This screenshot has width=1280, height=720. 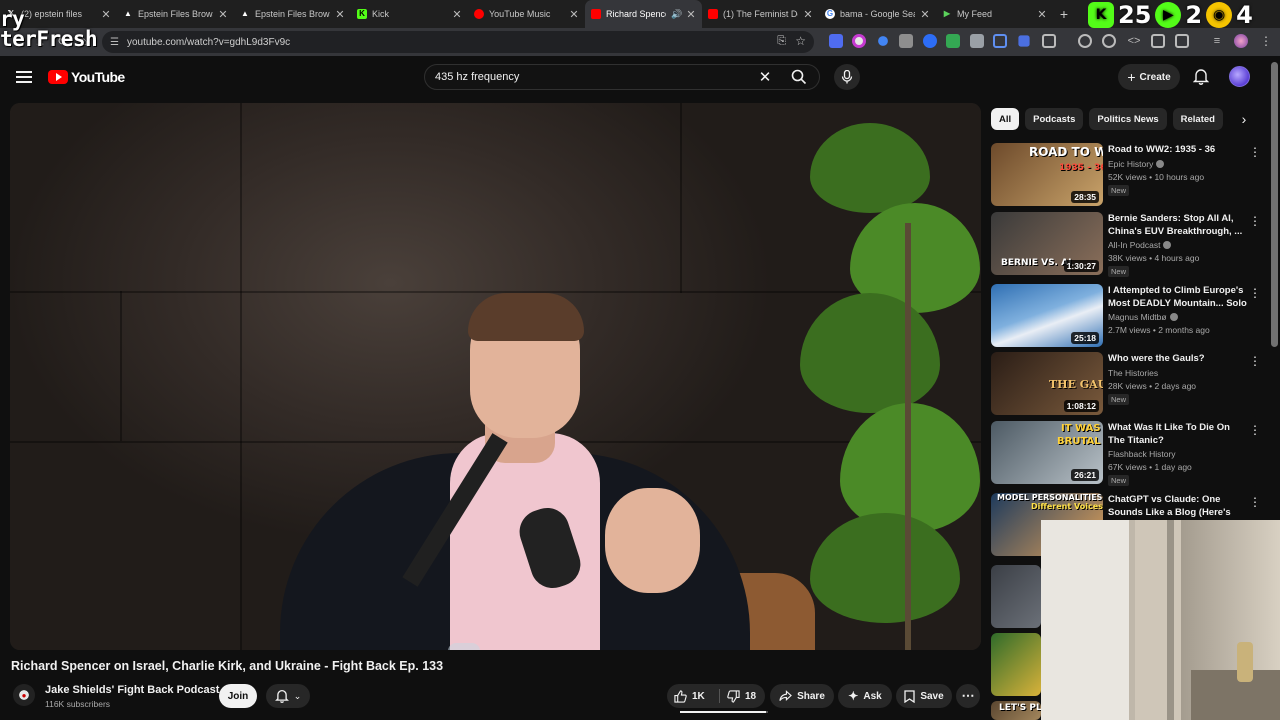 I want to click on chips-next-button: ›, so click(x=1244, y=119).